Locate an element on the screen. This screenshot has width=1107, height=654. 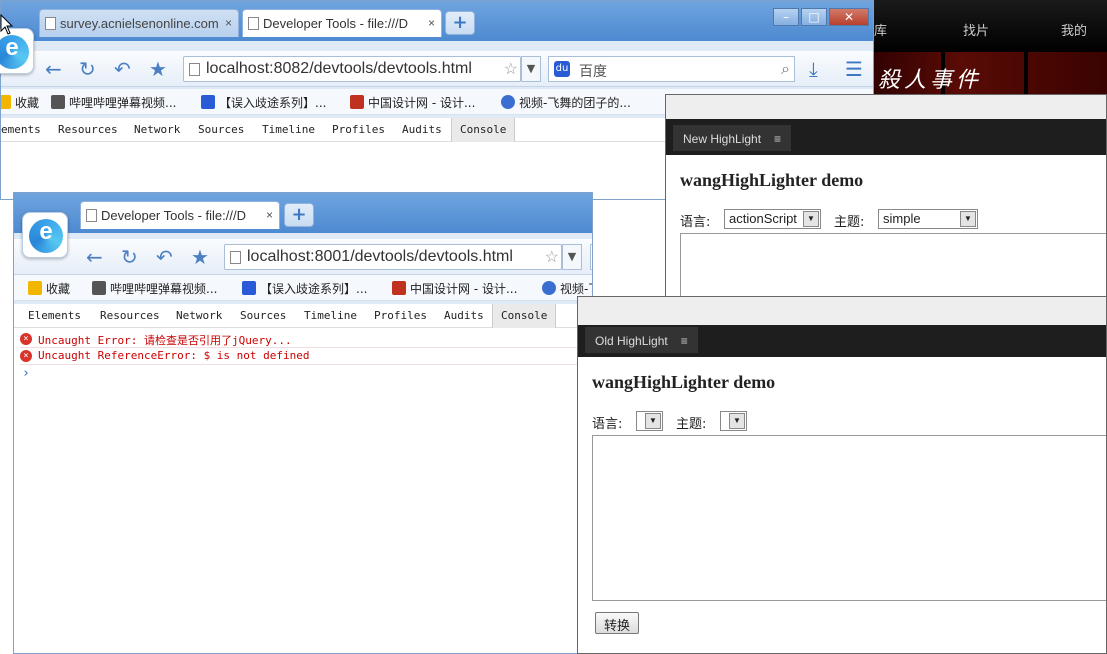
nav-item-mine: 我的 is located at coordinates (1074, 29).